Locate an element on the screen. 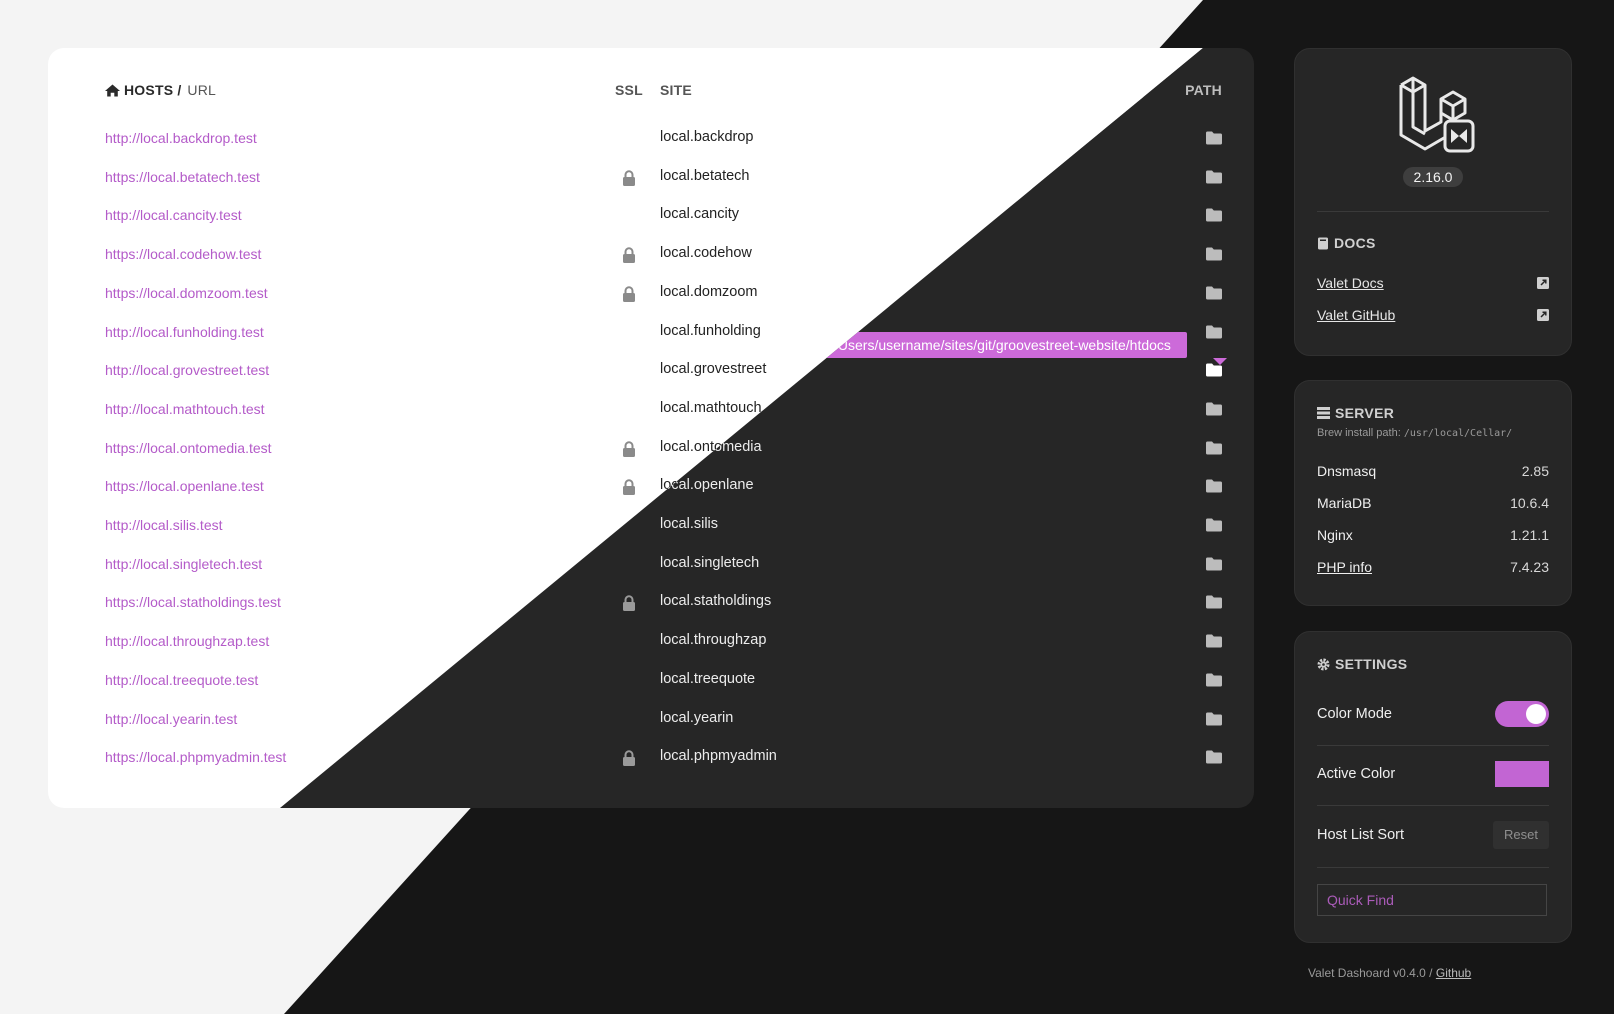  server-item-version: 7.4.23 is located at coordinates (1529, 567).